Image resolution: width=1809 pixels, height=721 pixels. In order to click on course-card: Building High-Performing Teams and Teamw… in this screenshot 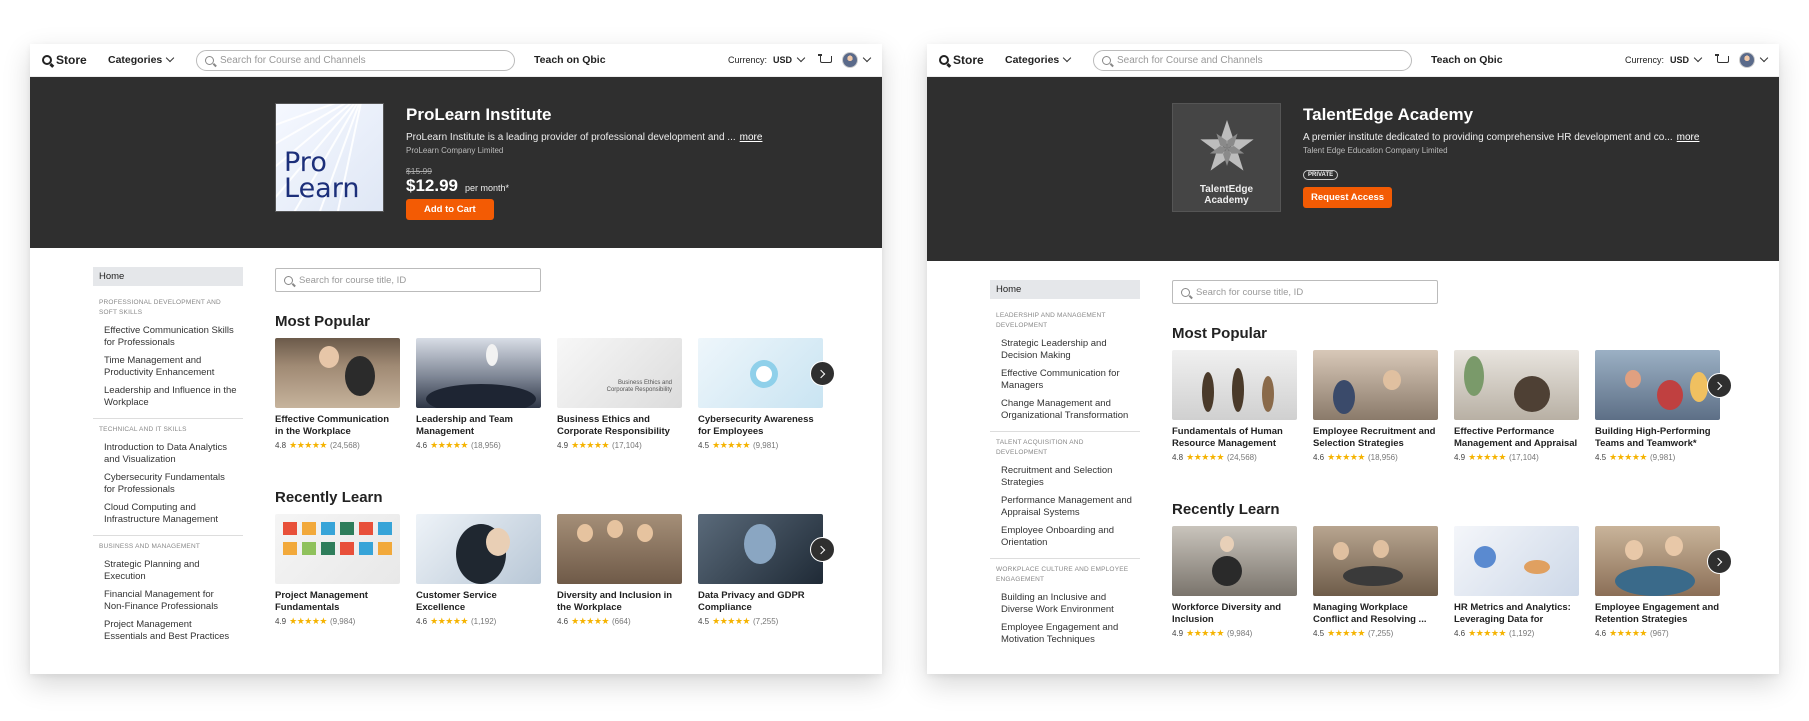, I will do `click(1657, 415)`.